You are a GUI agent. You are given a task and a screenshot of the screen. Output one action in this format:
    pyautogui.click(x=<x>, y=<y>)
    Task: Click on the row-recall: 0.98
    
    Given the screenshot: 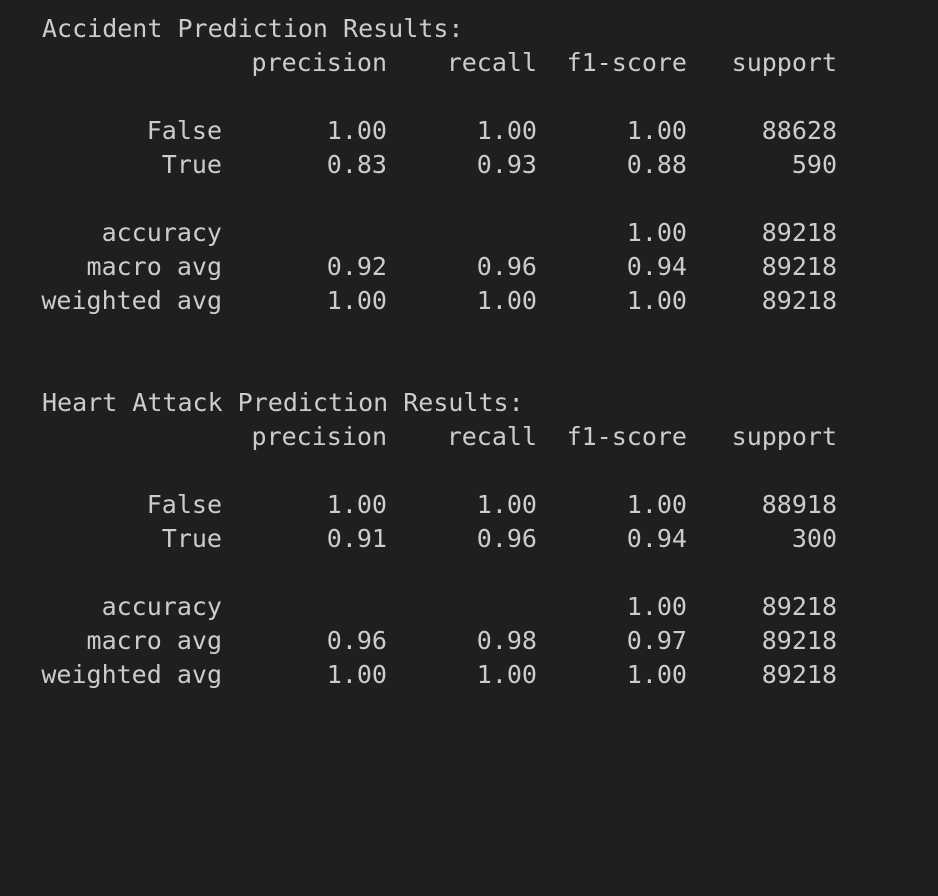 What is the action you would take?
    pyautogui.click(x=506, y=640)
    